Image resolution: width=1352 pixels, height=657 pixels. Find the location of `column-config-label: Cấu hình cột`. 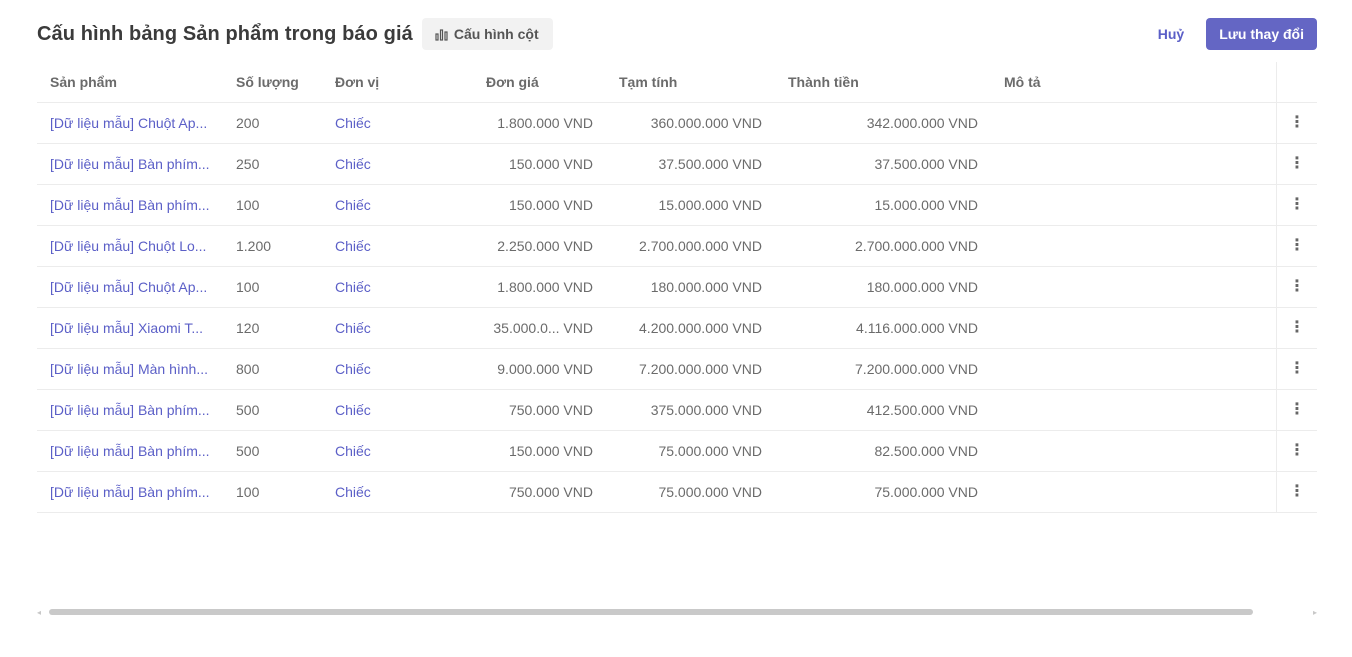

column-config-label: Cấu hình cột is located at coordinates (496, 34).